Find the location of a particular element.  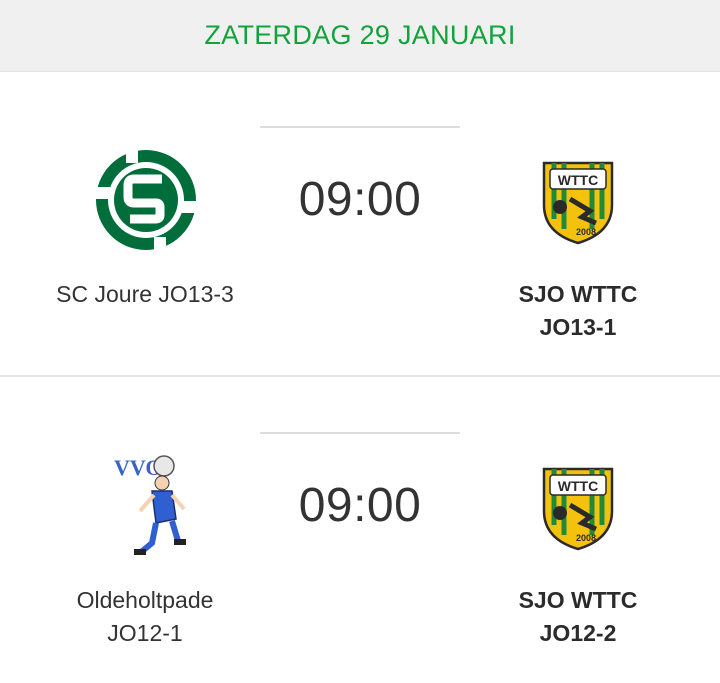

away-team-name: SJO WTTC JO12-2 is located at coordinates (578, 617).